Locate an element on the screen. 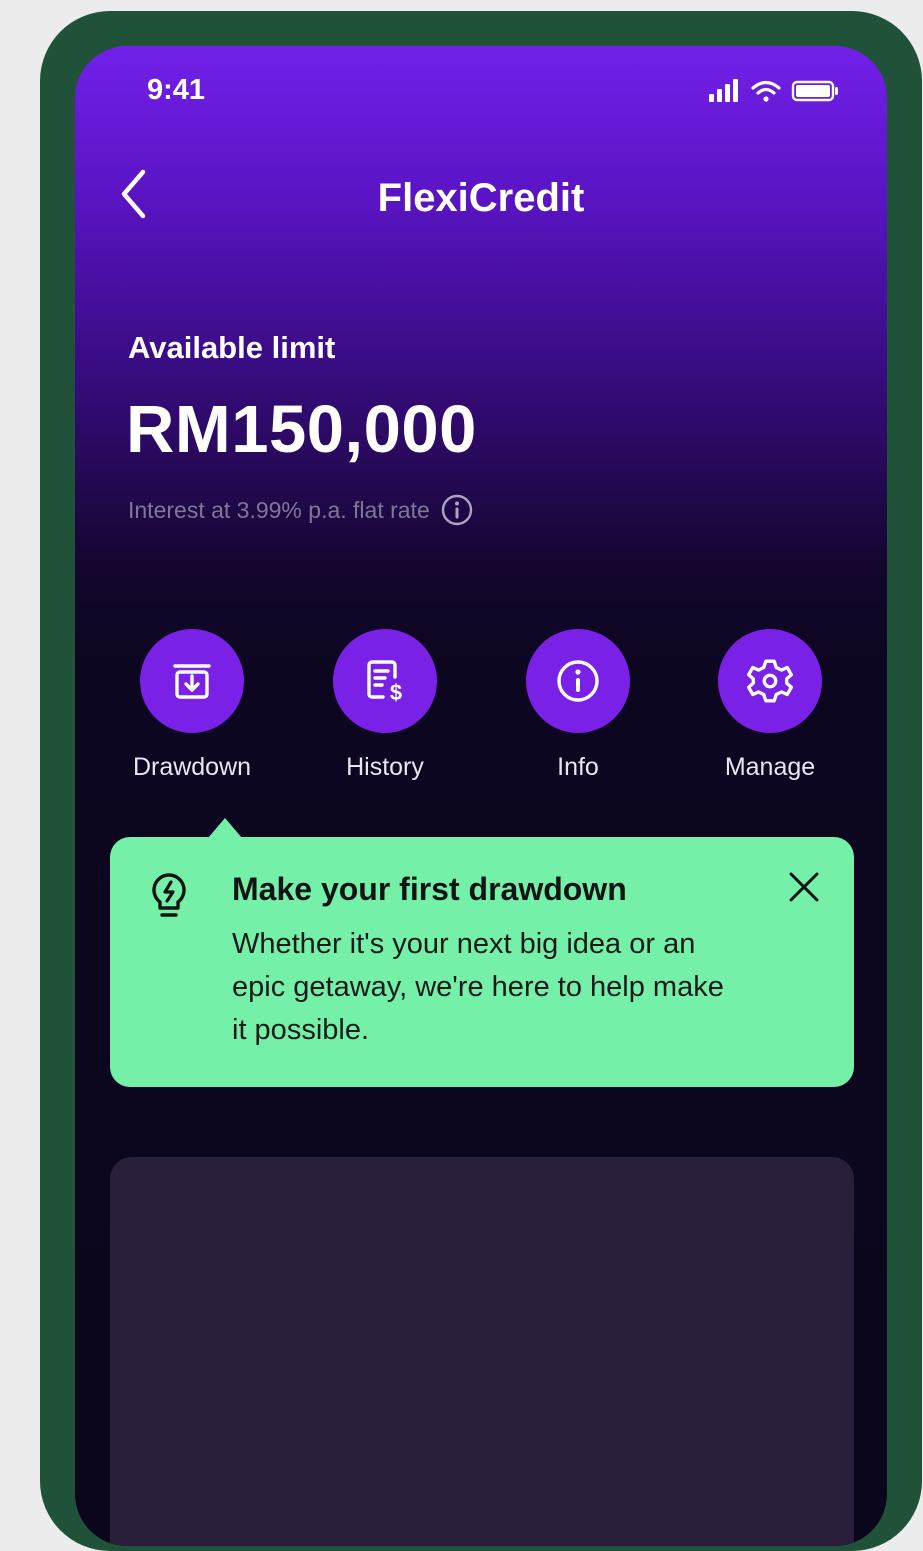 Image resolution: width=923 pixels, height=1551 pixels. manage-button-circle is located at coordinates (770, 681).